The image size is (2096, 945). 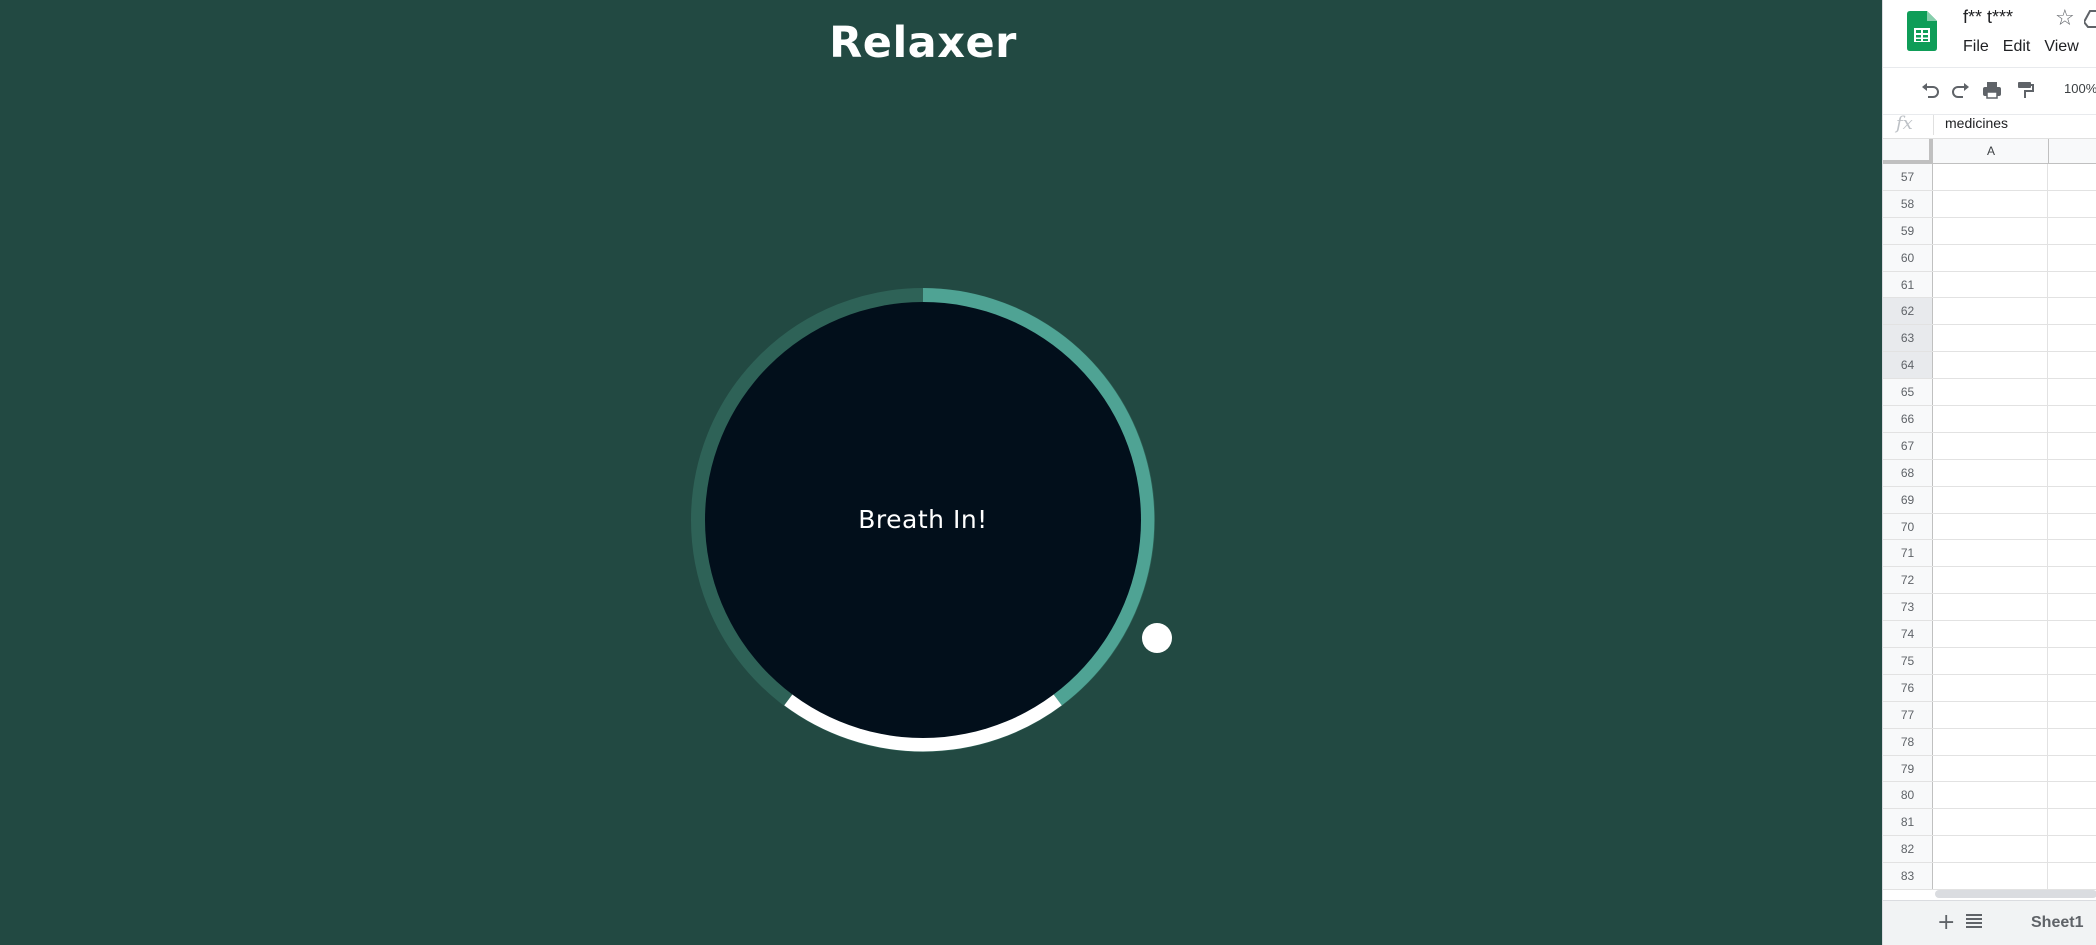 What do you see at coordinates (1988, 17) in the screenshot?
I see `document-title: f** t***` at bounding box center [1988, 17].